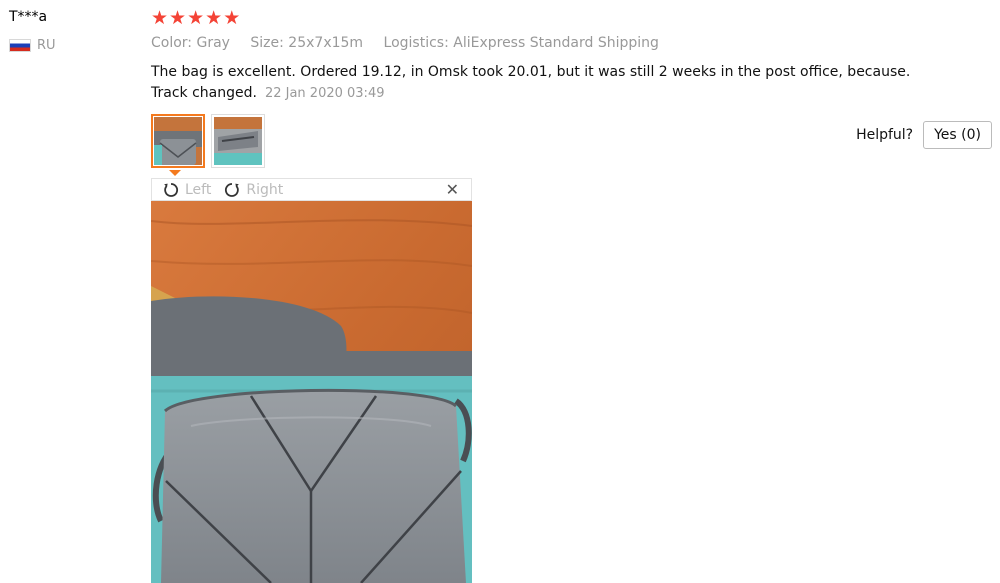  I want to click on attribute-size: Size: 25x7x15m, so click(307, 43).